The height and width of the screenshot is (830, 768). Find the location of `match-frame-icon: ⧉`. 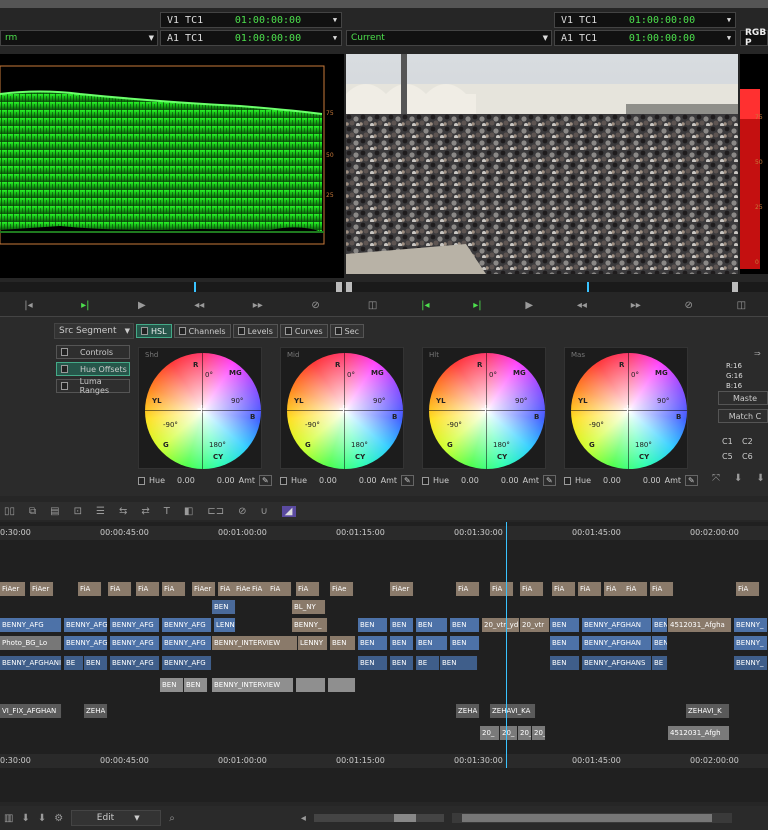

match-frame-icon: ⧉ is located at coordinates (32, 511).